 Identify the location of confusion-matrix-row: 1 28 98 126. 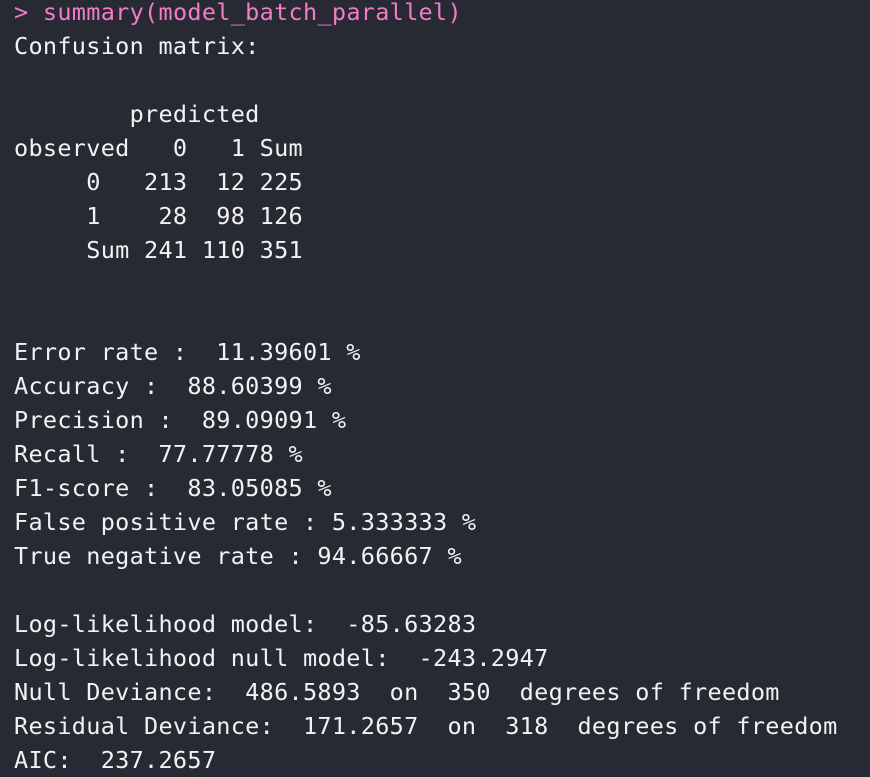
(158, 216).